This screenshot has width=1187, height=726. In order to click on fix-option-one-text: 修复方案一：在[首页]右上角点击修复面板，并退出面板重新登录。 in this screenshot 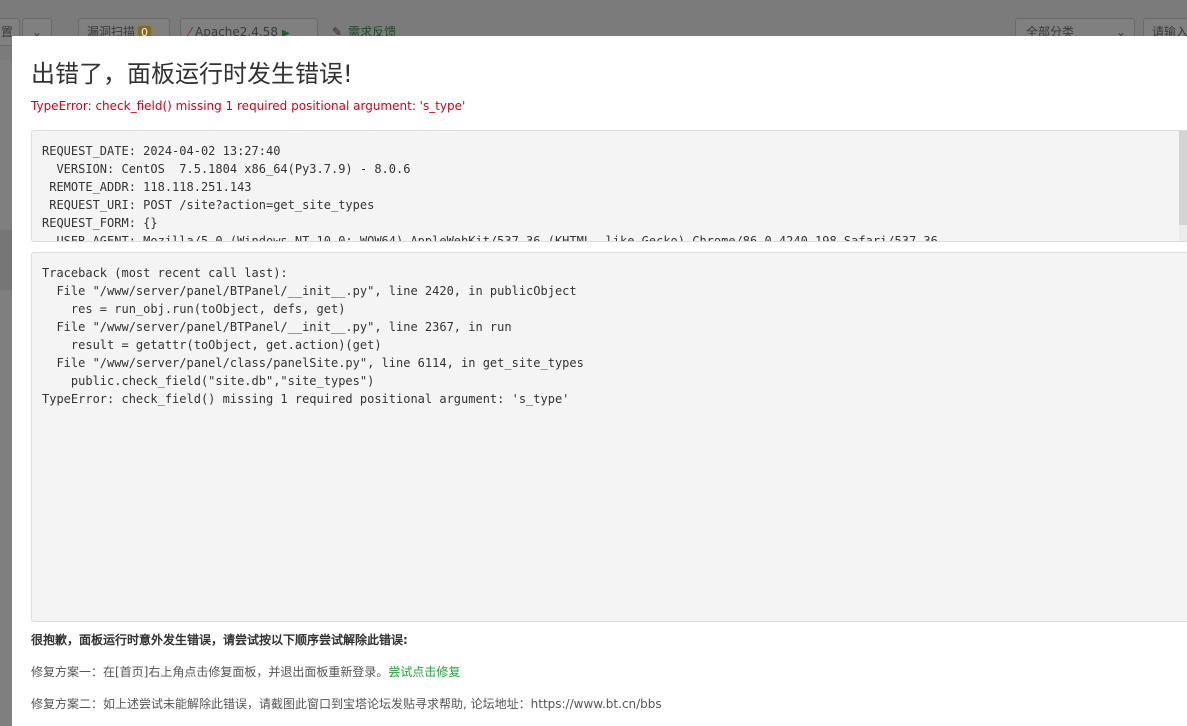, I will do `click(210, 672)`.